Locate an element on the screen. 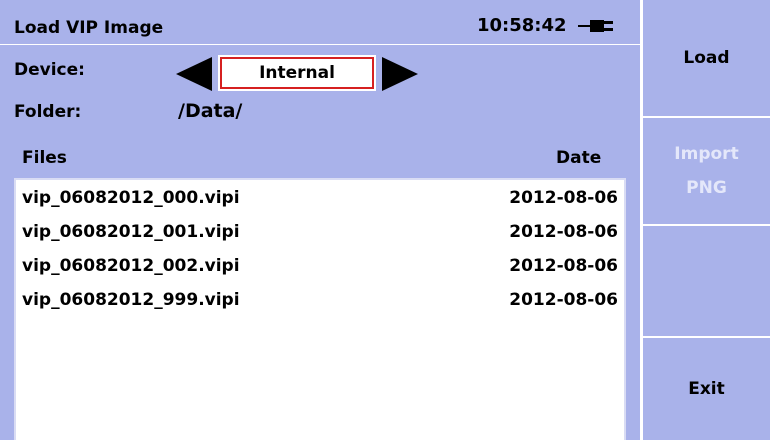 The image size is (770, 440). file-name: vip_06082012_001.vipi is located at coordinates (131, 232).